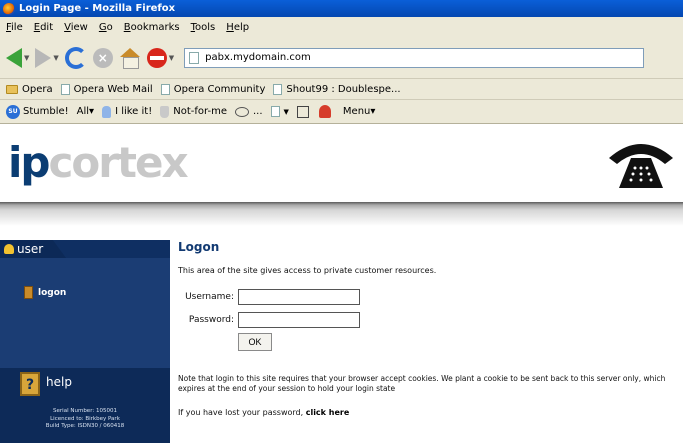 This screenshot has height=443, width=683. Describe the element at coordinates (237, 27) in the screenshot. I see `menu-help: Help` at that location.